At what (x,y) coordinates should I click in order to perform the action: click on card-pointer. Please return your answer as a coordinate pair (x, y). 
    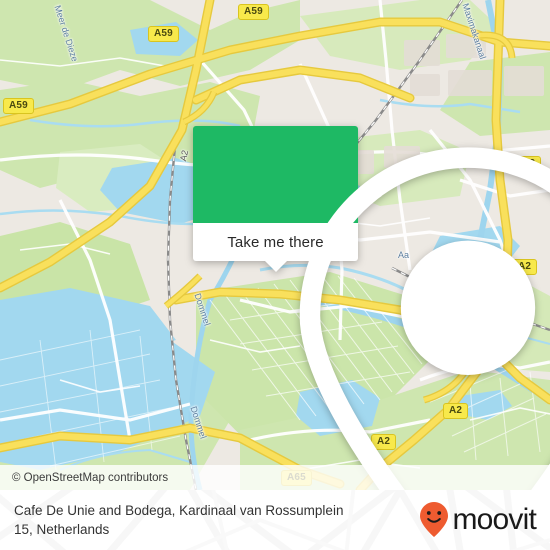
    Looking at the image, I should click on (275, 266).